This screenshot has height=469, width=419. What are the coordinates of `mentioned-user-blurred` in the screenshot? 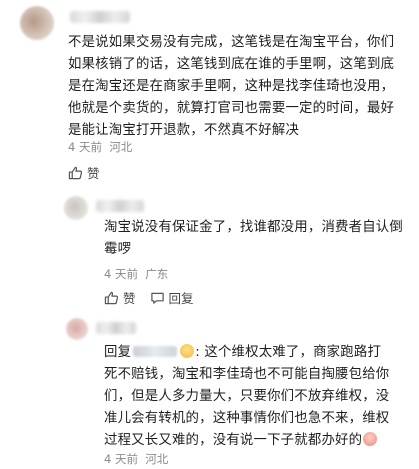 It's located at (155, 351).